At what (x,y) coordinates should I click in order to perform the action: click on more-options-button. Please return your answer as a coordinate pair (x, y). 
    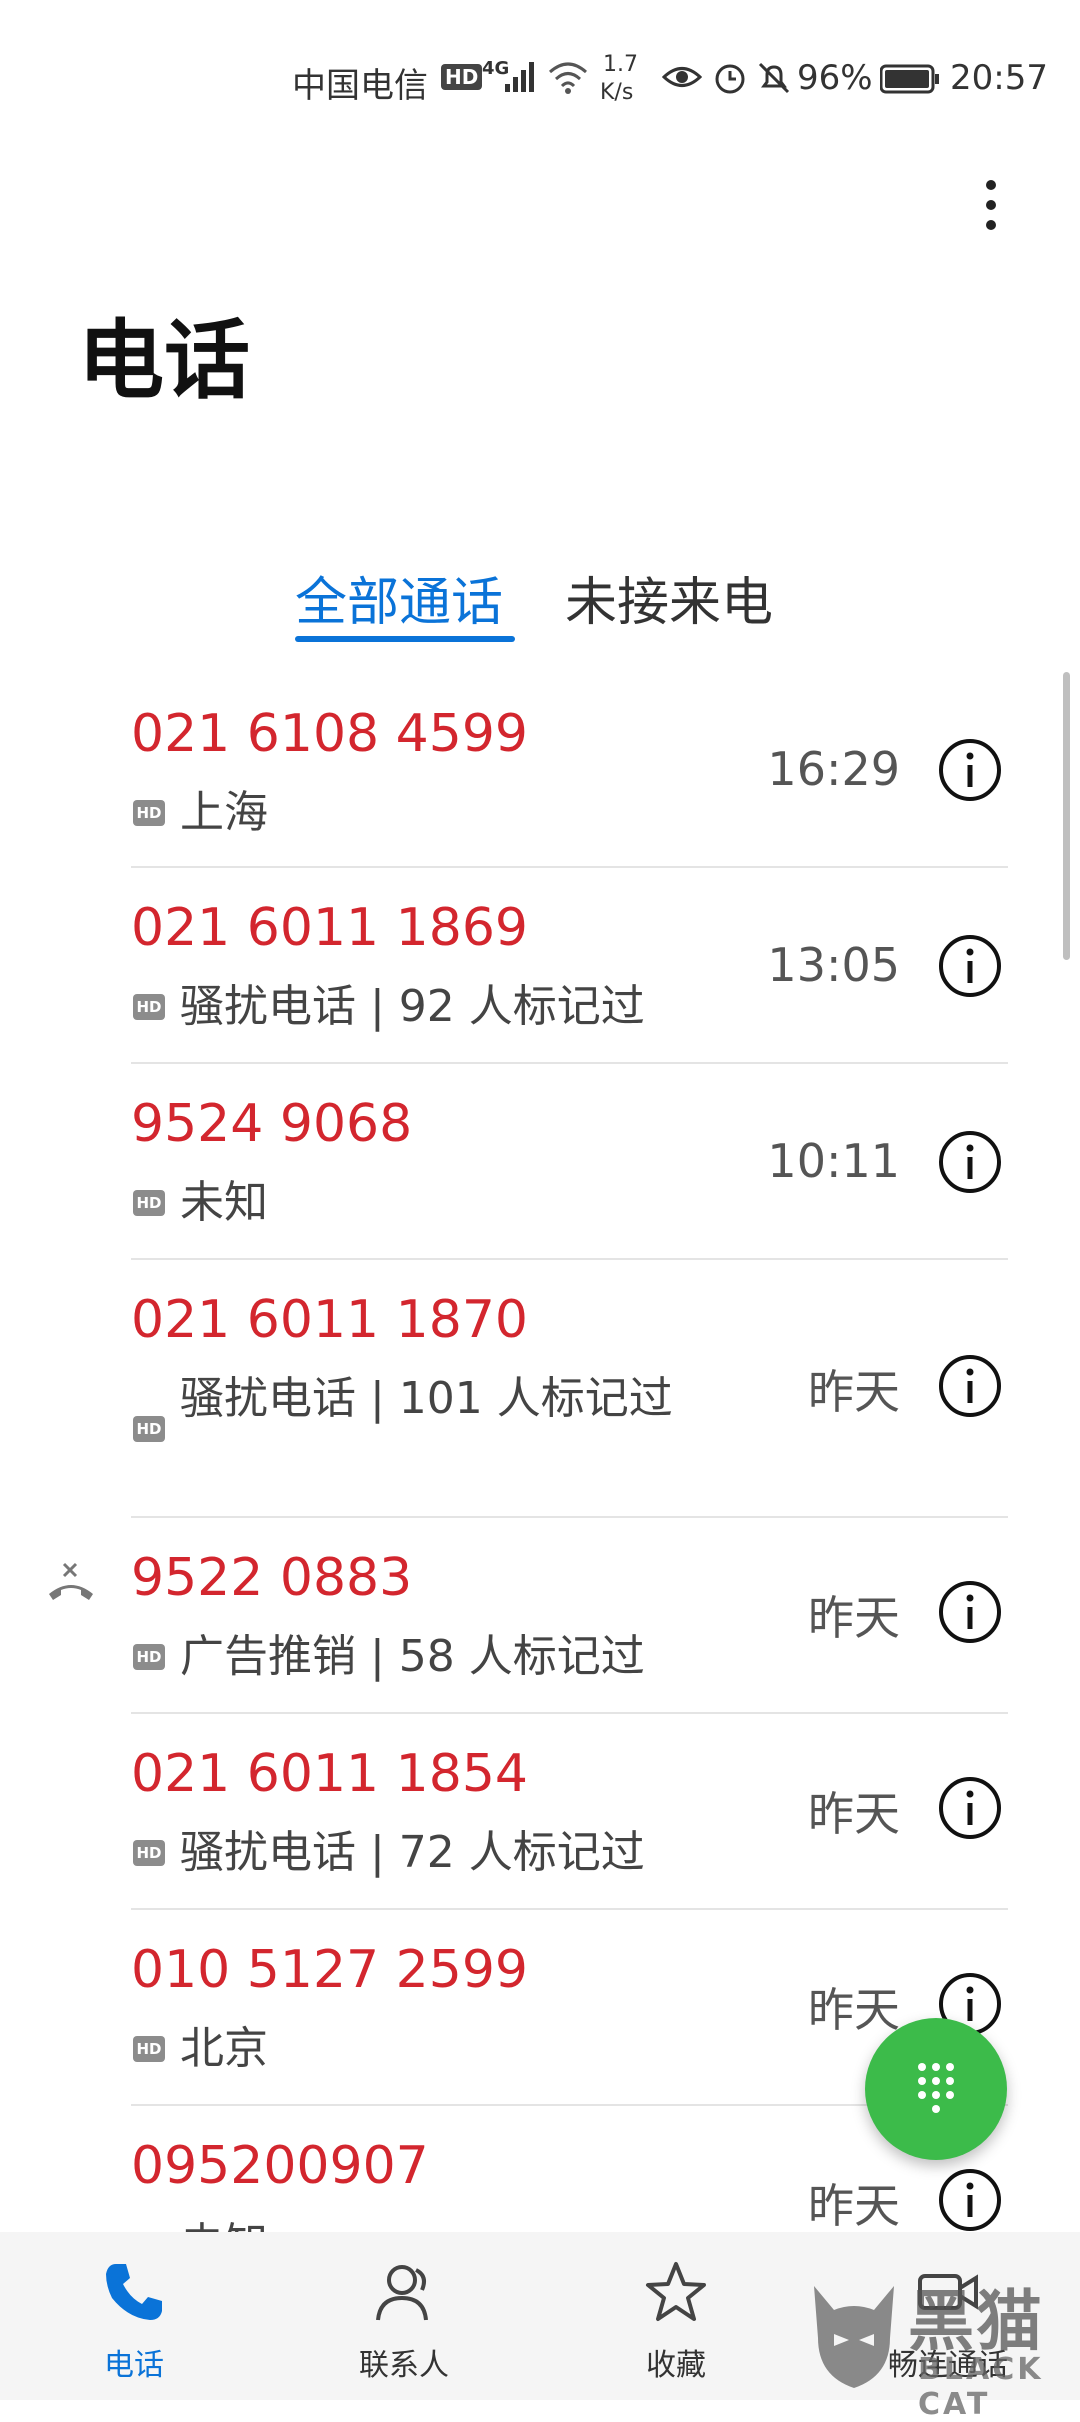
    Looking at the image, I should click on (990, 205).